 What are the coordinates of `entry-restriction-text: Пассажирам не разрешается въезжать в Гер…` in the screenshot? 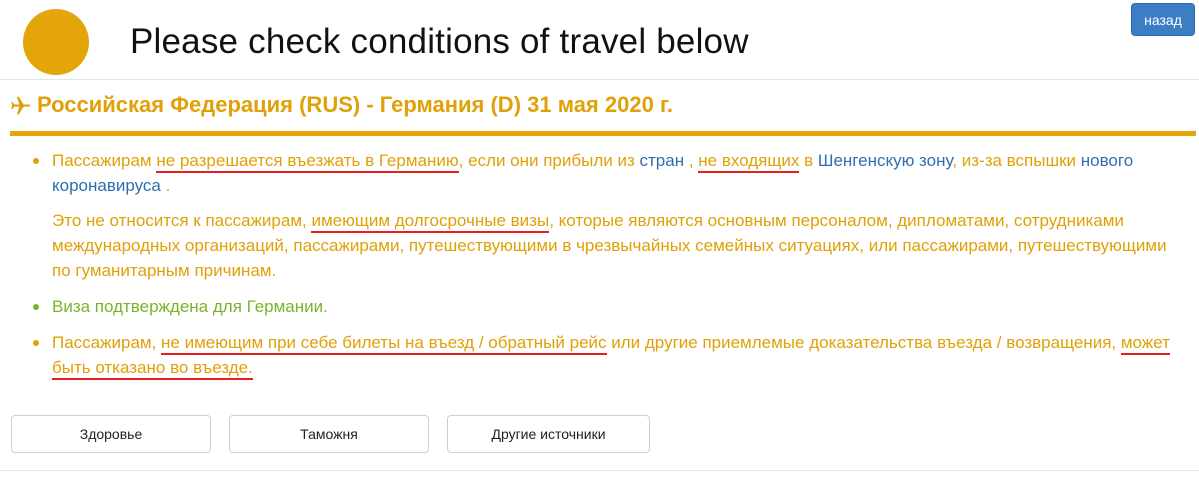 It's located at (593, 173).